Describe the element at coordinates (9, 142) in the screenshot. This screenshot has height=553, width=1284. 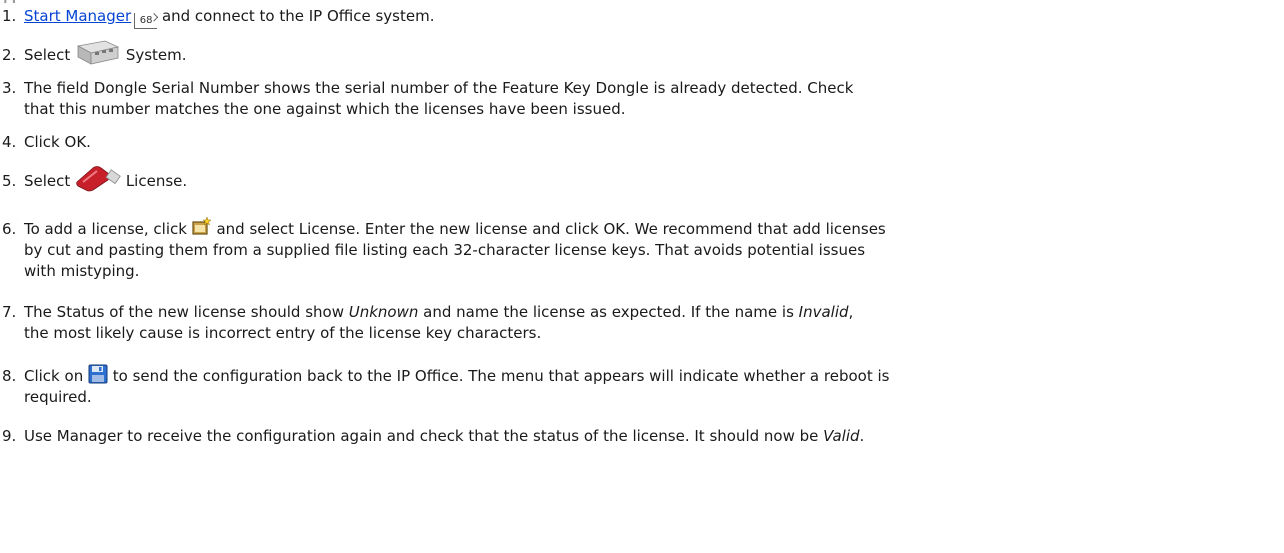
I see `step-number: 4.` at that location.